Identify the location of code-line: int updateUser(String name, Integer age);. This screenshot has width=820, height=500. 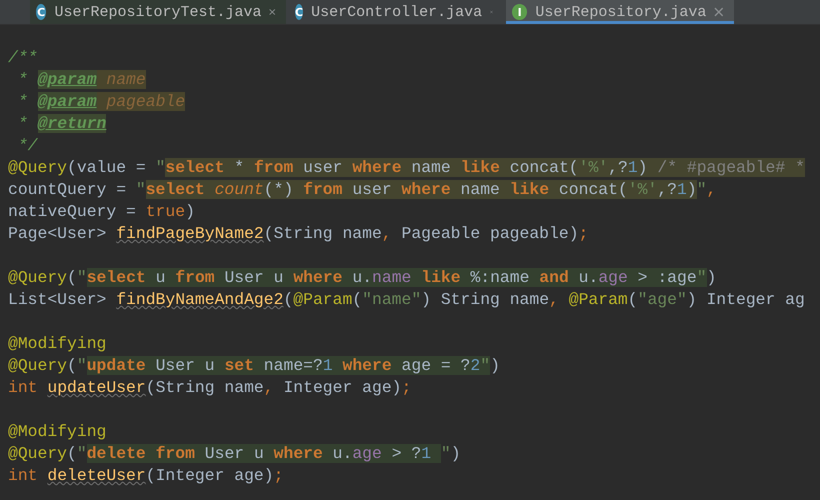
(210, 388).